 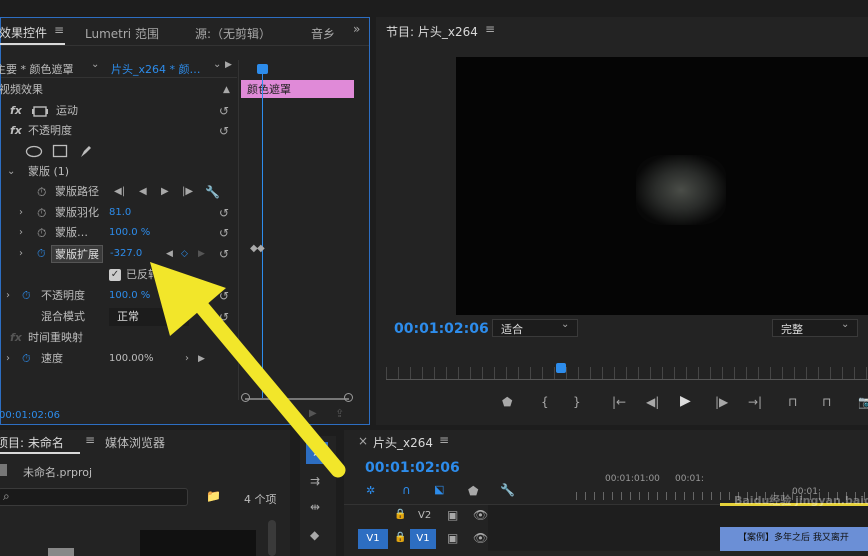 I want to click on annotation-arrow, so click(x=248, y=370).